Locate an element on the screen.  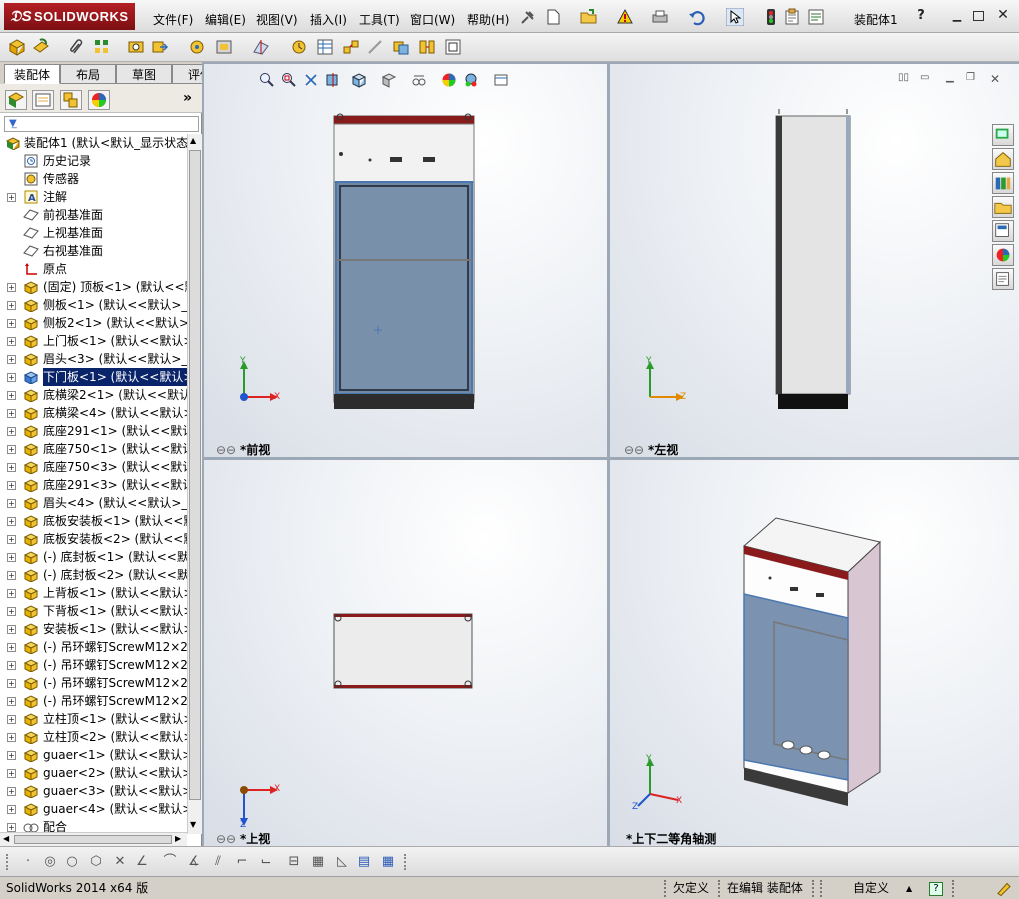
rebuild-warning-icon is located at coordinates (625, 17).